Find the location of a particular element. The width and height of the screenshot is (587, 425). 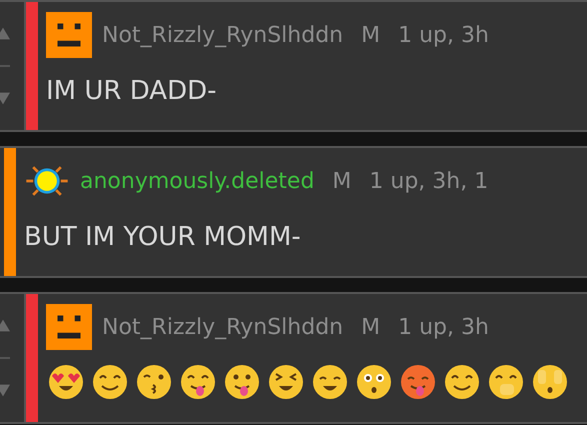

comment-text: IM UR DADD- is located at coordinates (132, 91).